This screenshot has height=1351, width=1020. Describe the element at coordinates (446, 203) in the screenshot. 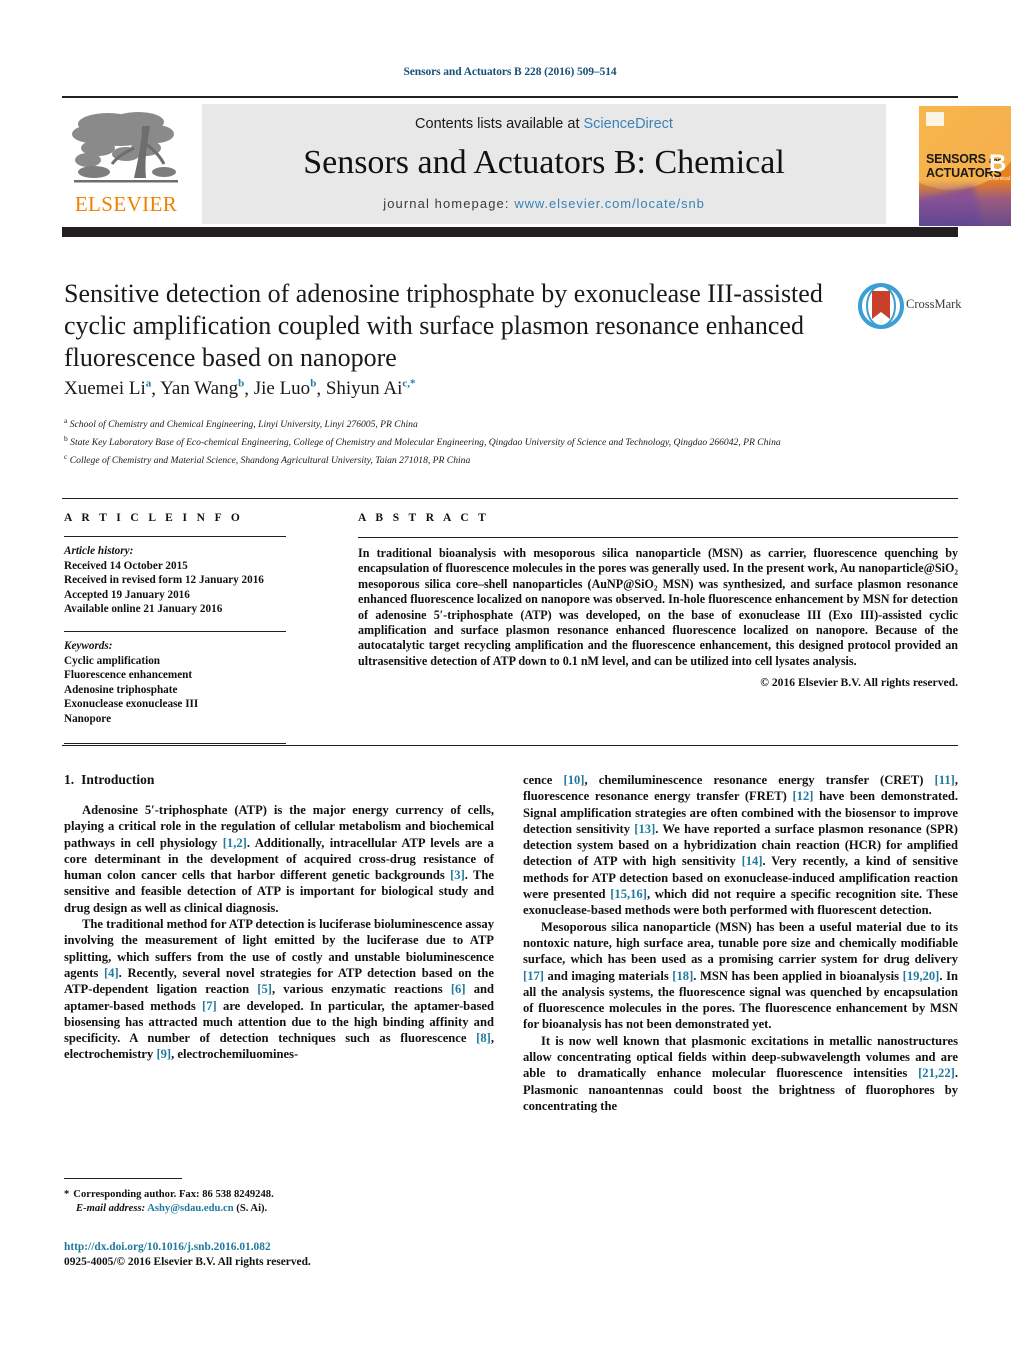

I see `homepage-label: journal homepage:` at that location.